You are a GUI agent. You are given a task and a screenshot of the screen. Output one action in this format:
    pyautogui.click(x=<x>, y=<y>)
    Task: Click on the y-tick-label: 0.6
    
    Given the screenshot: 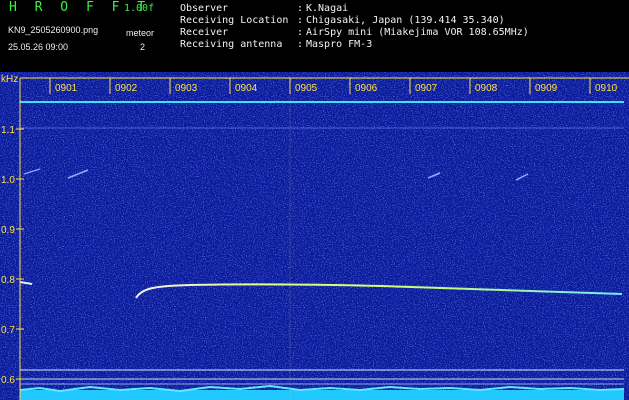 What is the action you would take?
    pyautogui.click(x=8, y=380)
    